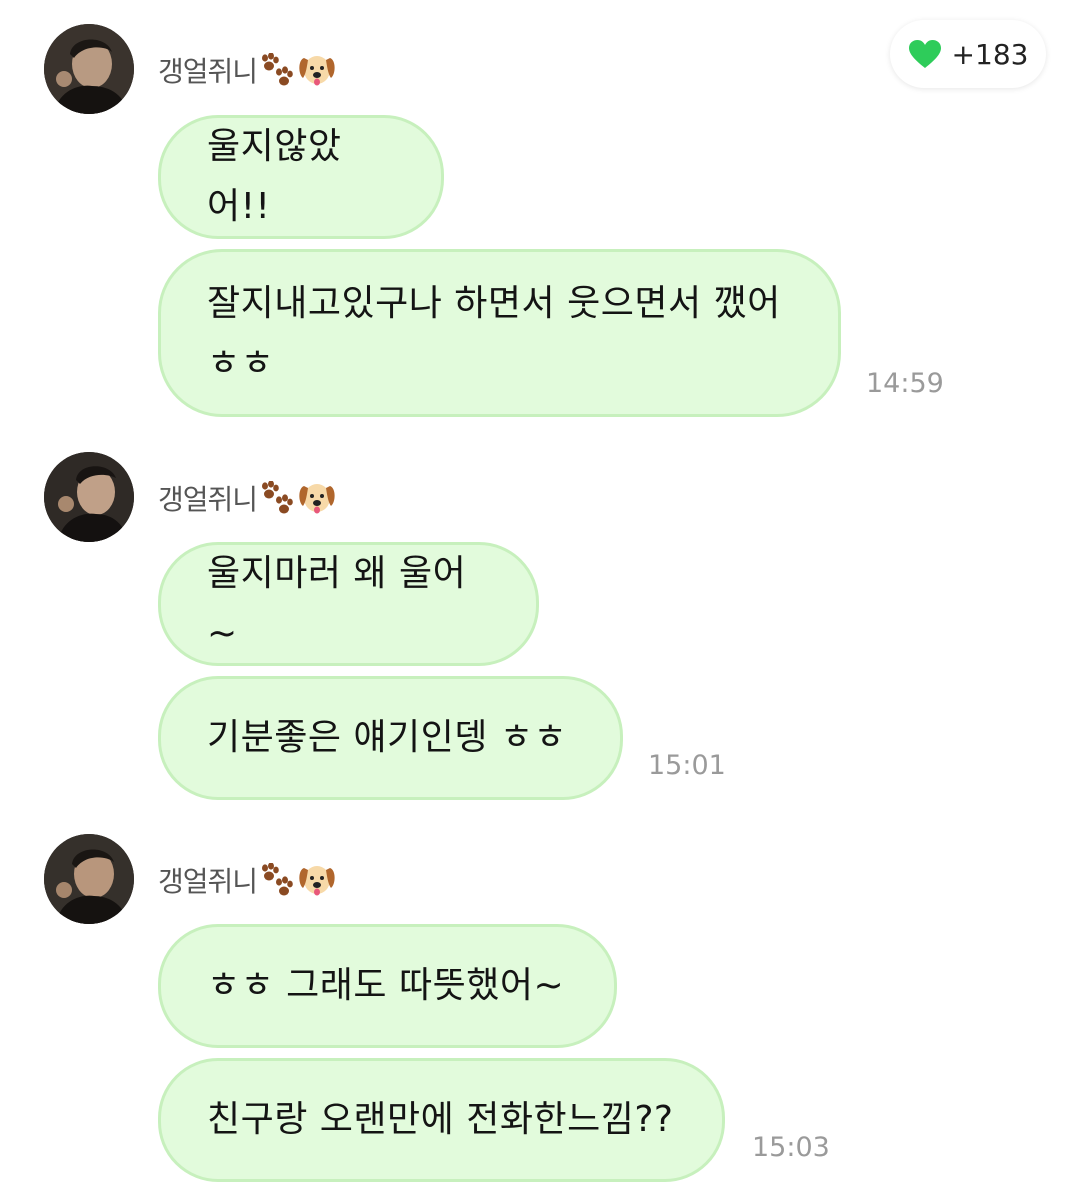 Image resolution: width=1080 pixels, height=1200 pixels. What do you see at coordinates (791, 1147) in the screenshot?
I see `message-time: 15:03` at bounding box center [791, 1147].